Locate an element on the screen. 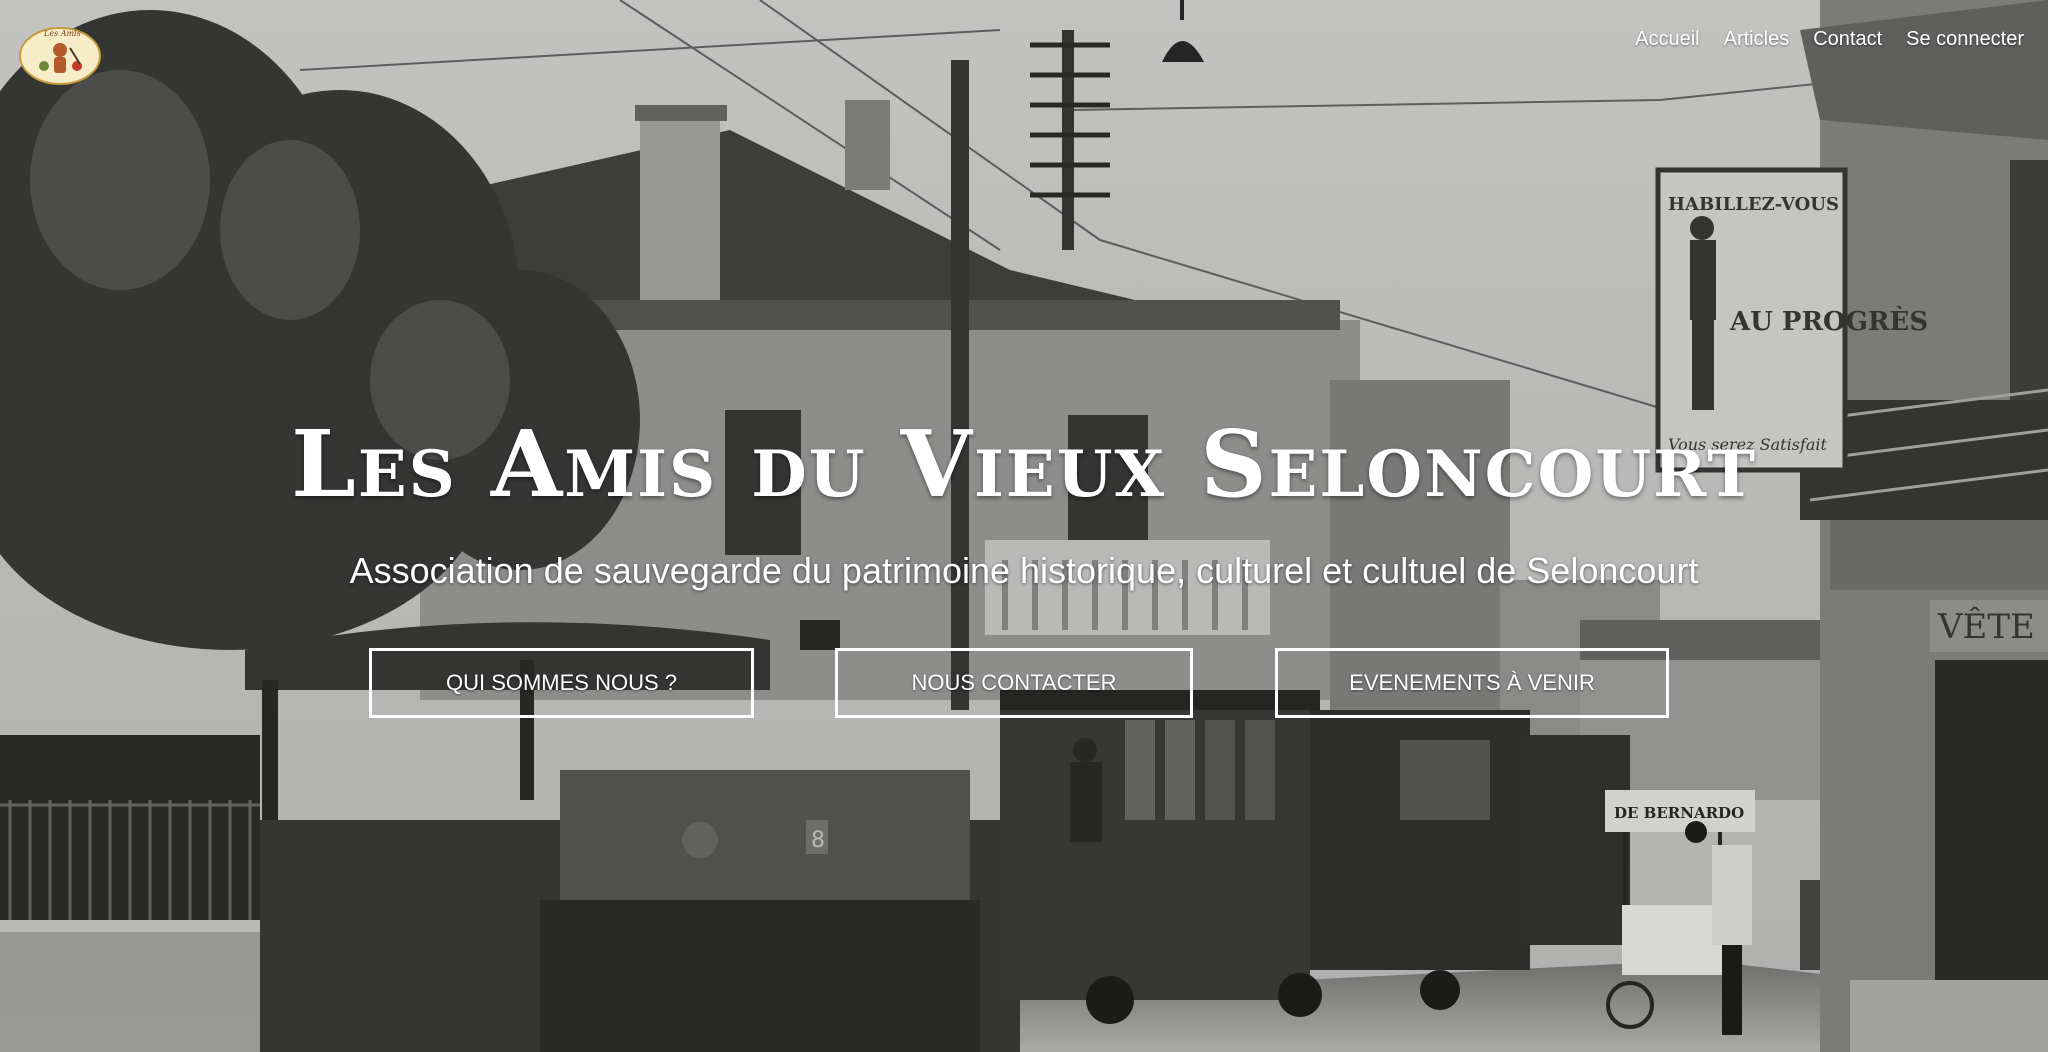 The height and width of the screenshot is (1052, 2048). nav-link-articles: Articles is located at coordinates (1757, 39).